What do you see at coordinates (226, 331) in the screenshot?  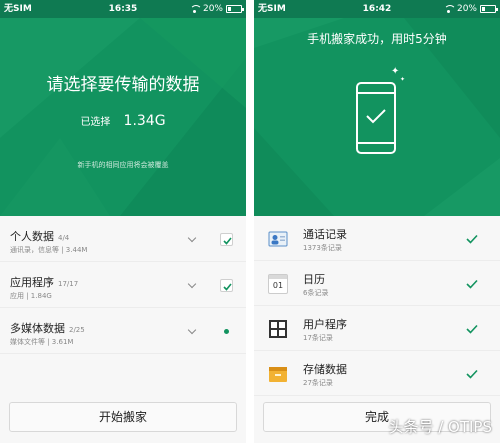 I see `partial-selection-icon` at bounding box center [226, 331].